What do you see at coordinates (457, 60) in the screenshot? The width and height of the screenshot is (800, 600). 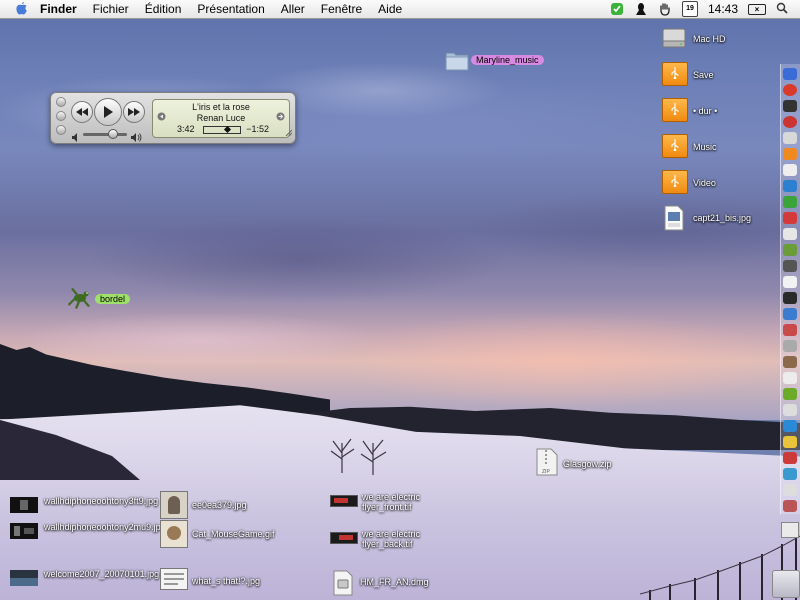 I see `folder-icon` at bounding box center [457, 60].